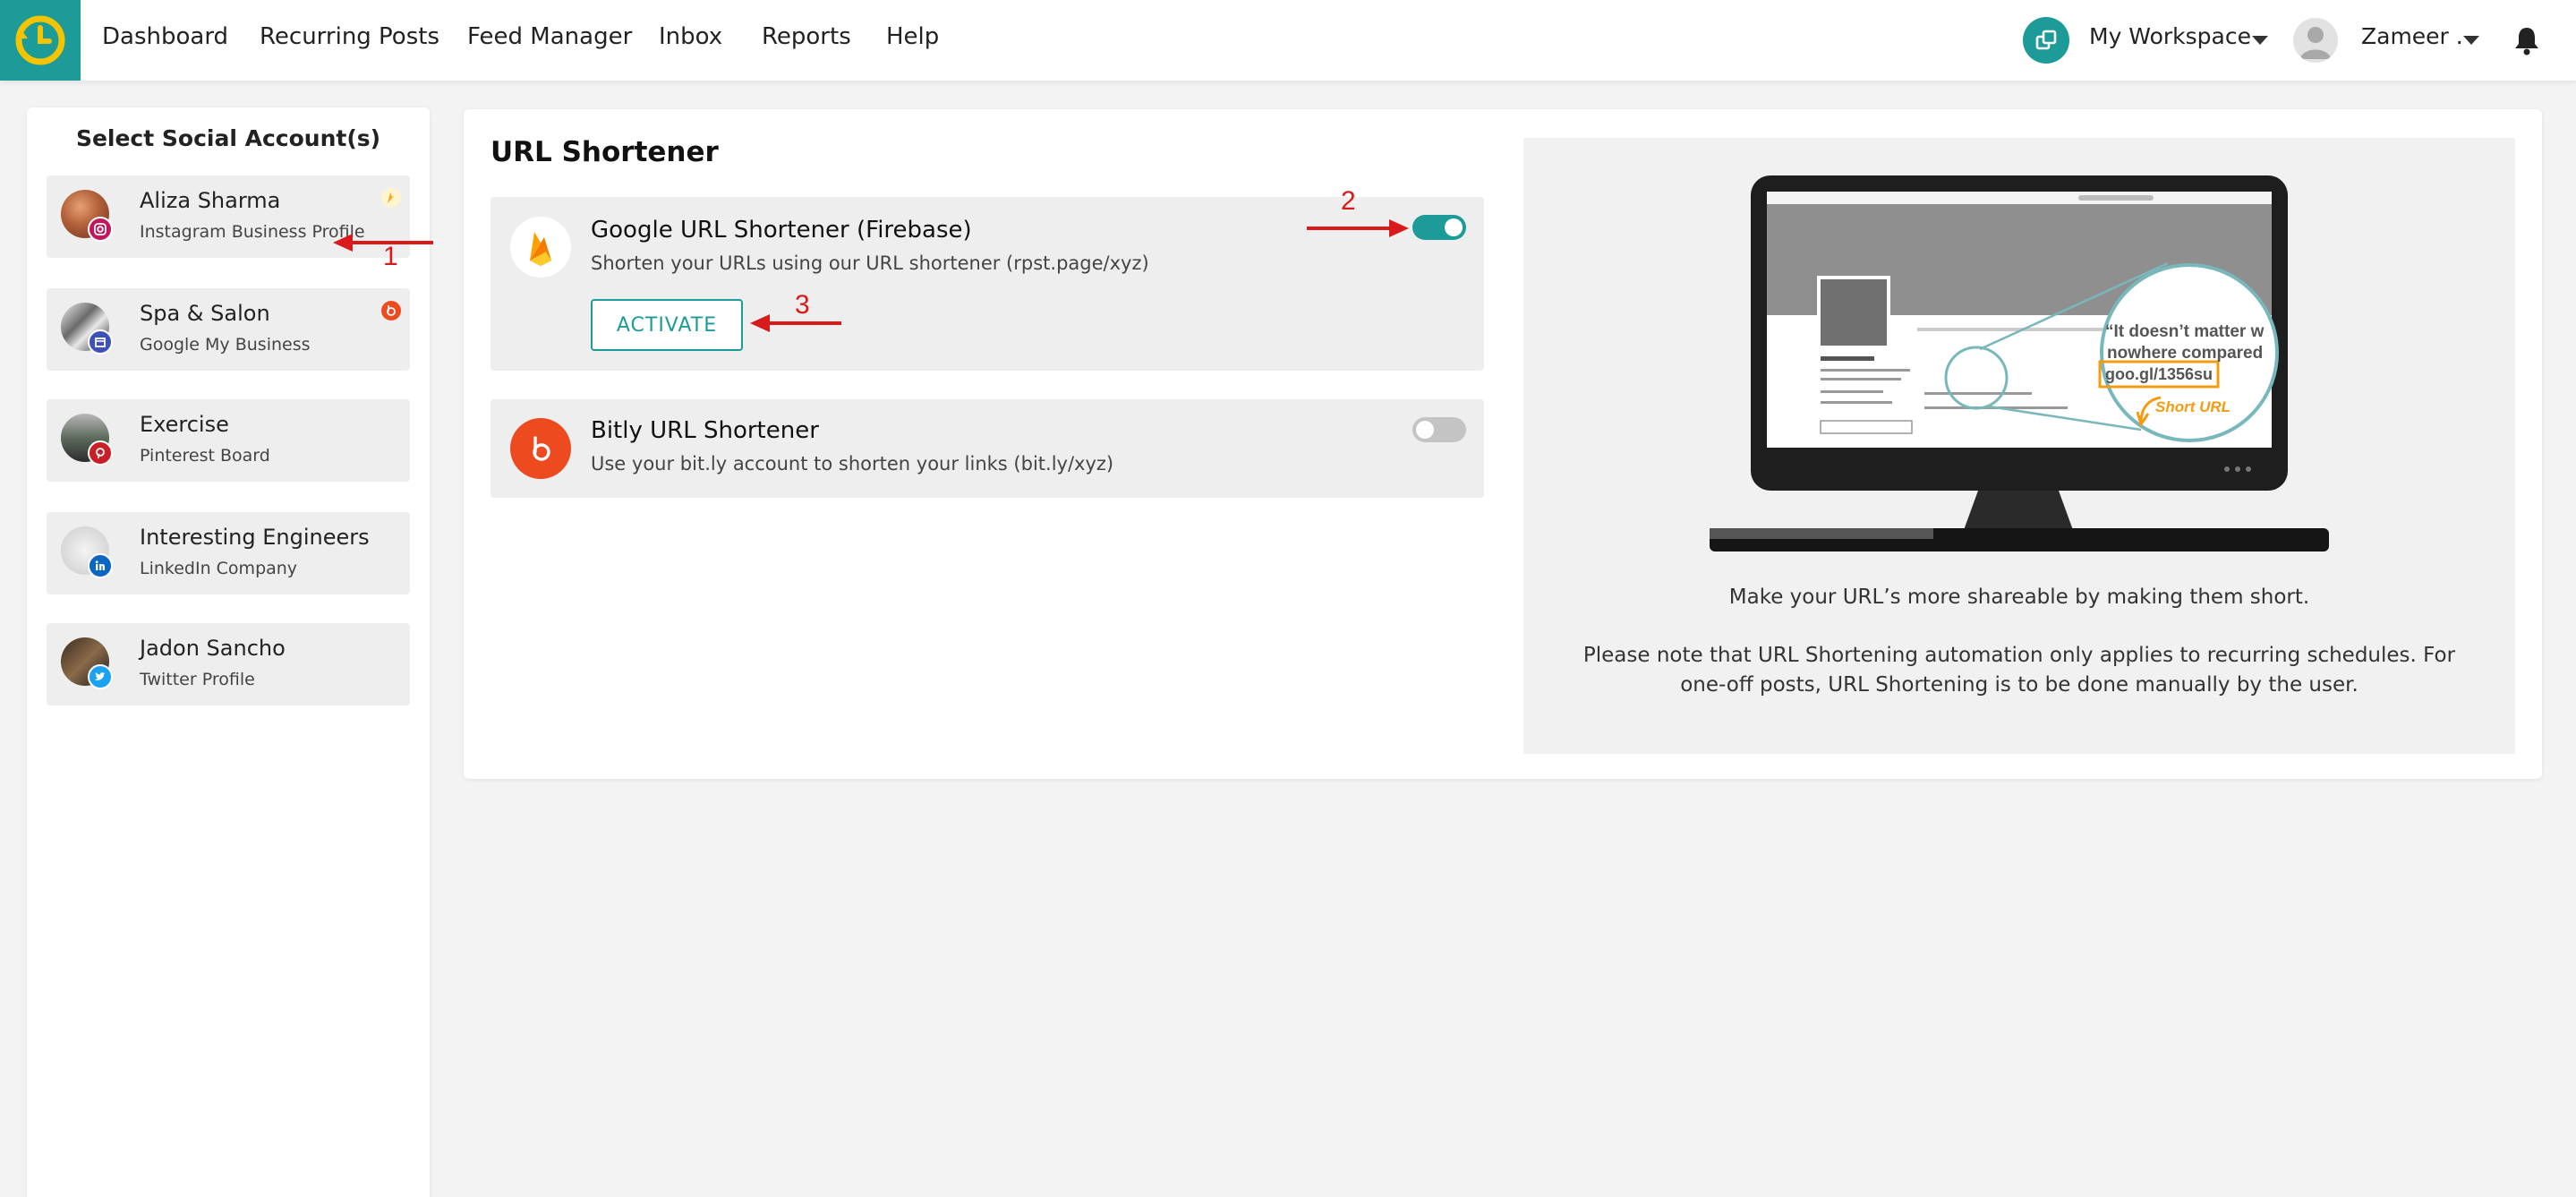 The height and width of the screenshot is (1197, 2576). I want to click on nav-reports: Reports, so click(806, 36).